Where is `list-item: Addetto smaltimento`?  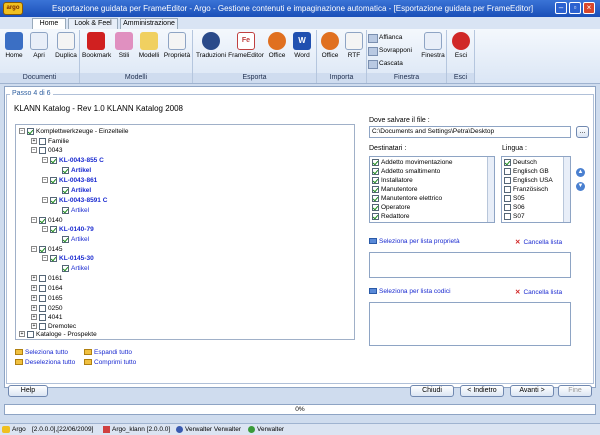 list-item: Addetto smaltimento is located at coordinates (406, 171).